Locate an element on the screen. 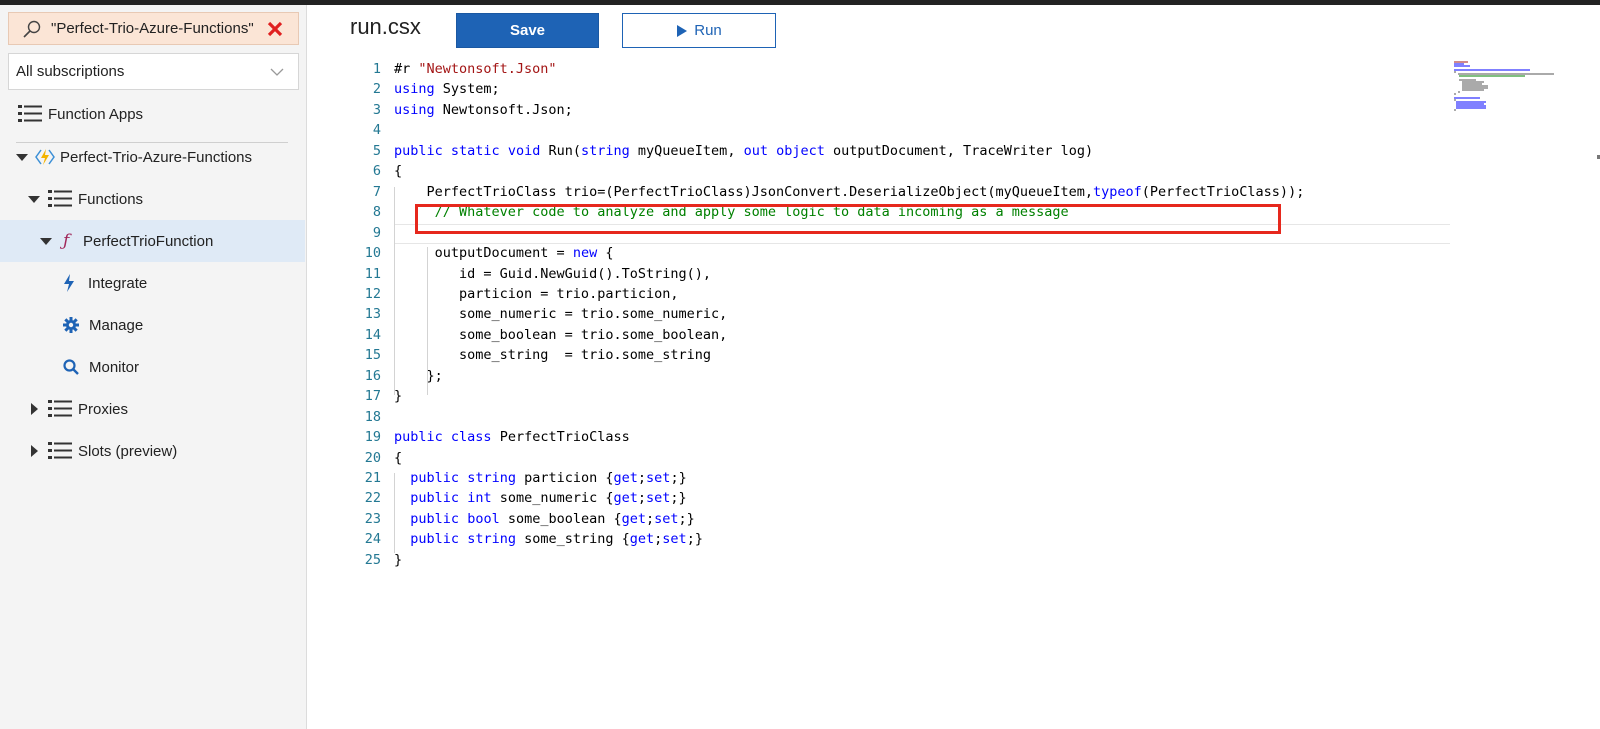 The height and width of the screenshot is (729, 1600). code-line: 15 some_string = trio.some_string is located at coordinates (902, 355).